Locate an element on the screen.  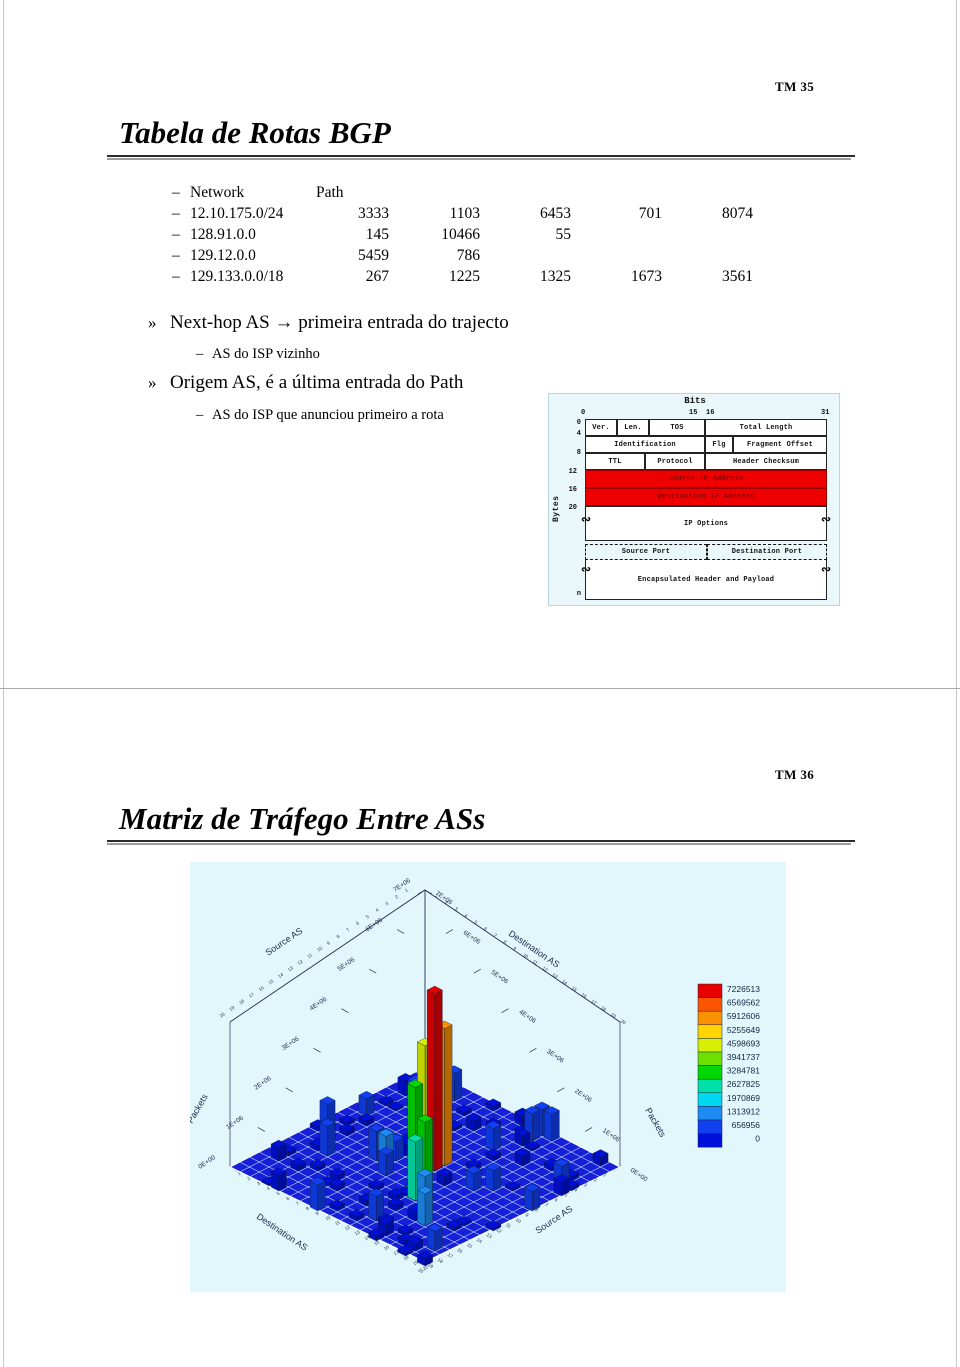
cell-network: 128.91.0.0 is located at coordinates (223, 234).